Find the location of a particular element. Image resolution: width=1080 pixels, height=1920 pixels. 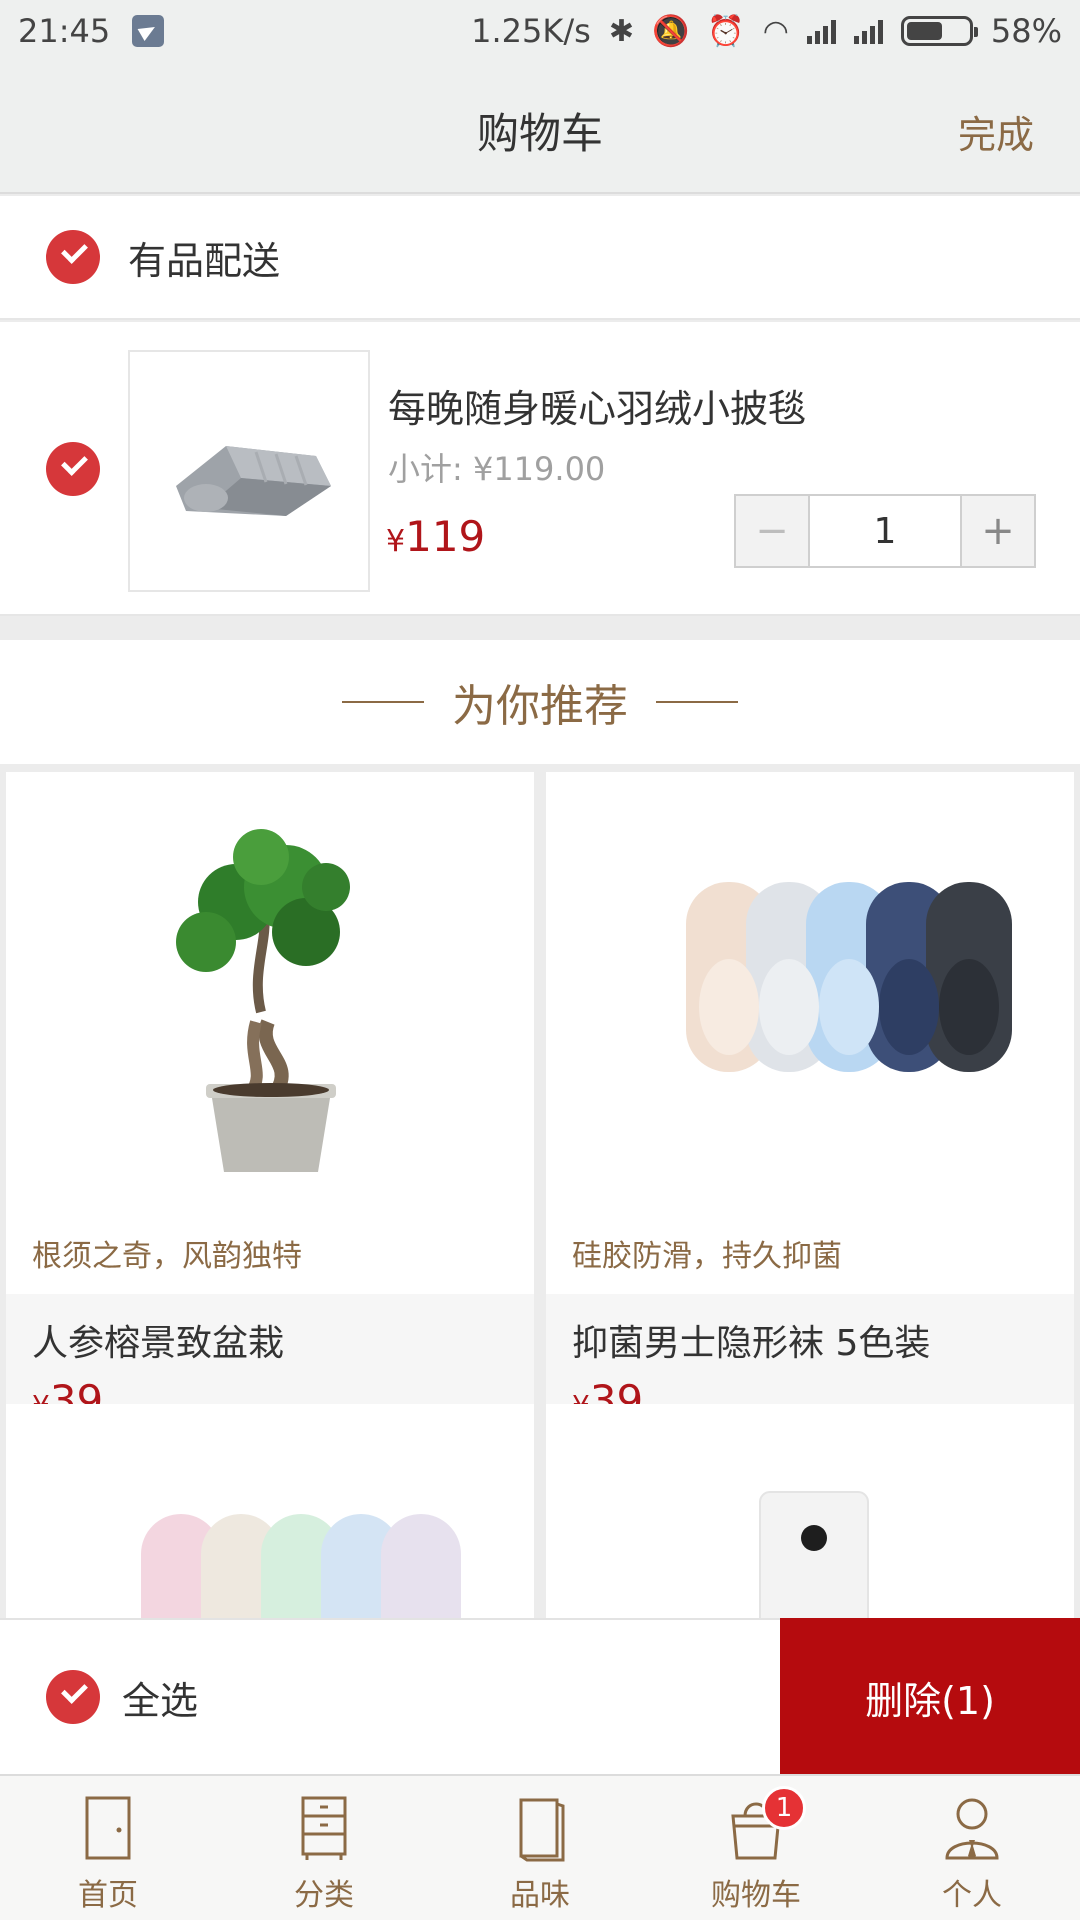

signal-icon is located at coordinates (821, 31).